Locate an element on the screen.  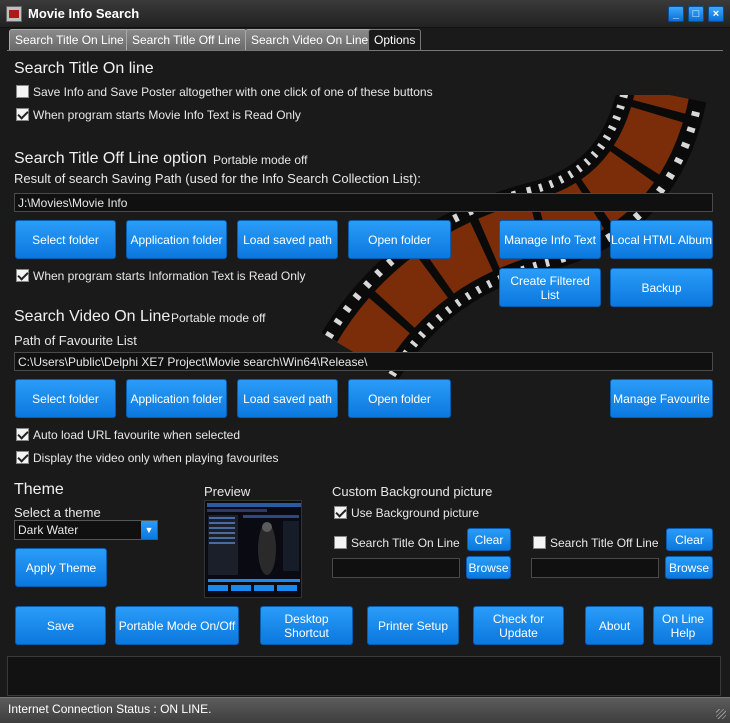
offline-application-folder-button: Application folder is located at coordinates (176, 239).